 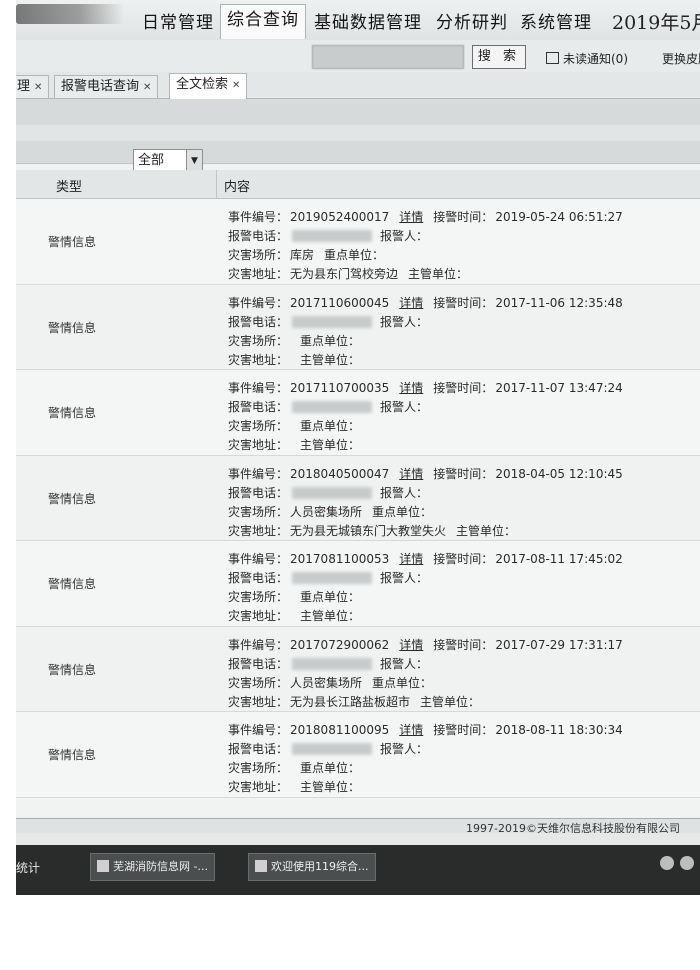 I want to click on event-no: 2018081100095, so click(x=340, y=730).